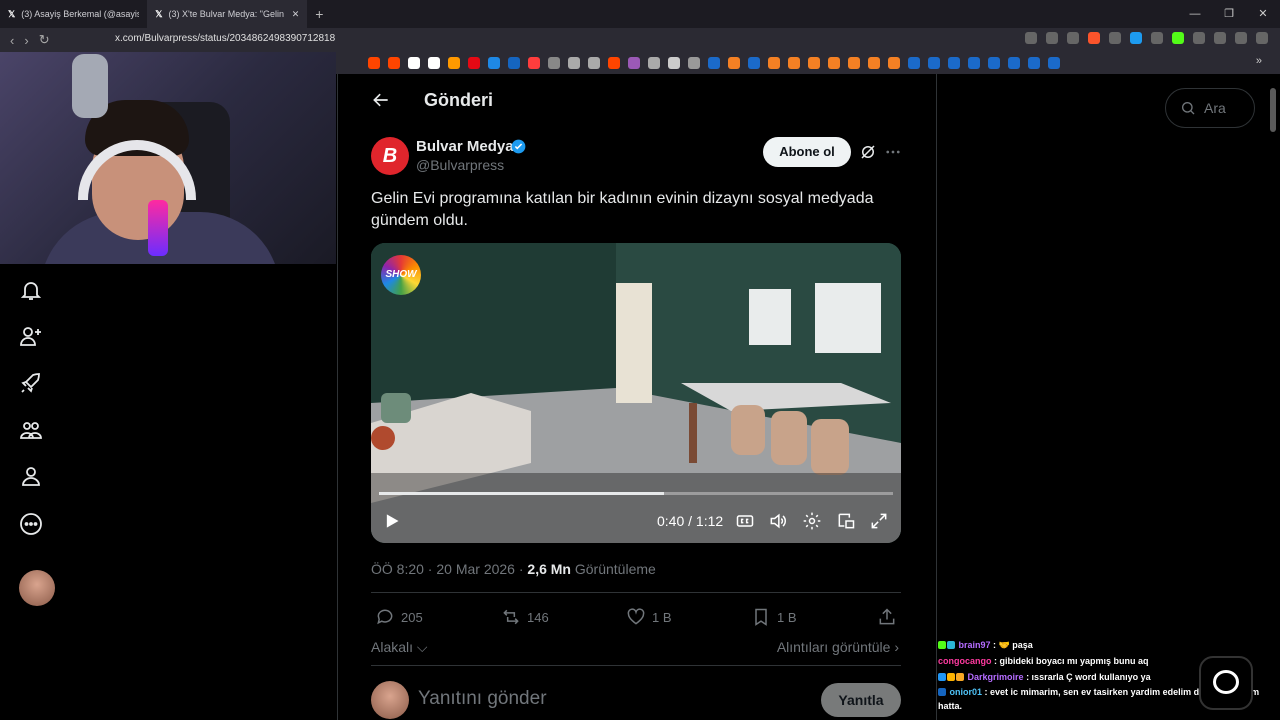  I want to click on author-handle: @Bulvarpress, so click(460, 165).